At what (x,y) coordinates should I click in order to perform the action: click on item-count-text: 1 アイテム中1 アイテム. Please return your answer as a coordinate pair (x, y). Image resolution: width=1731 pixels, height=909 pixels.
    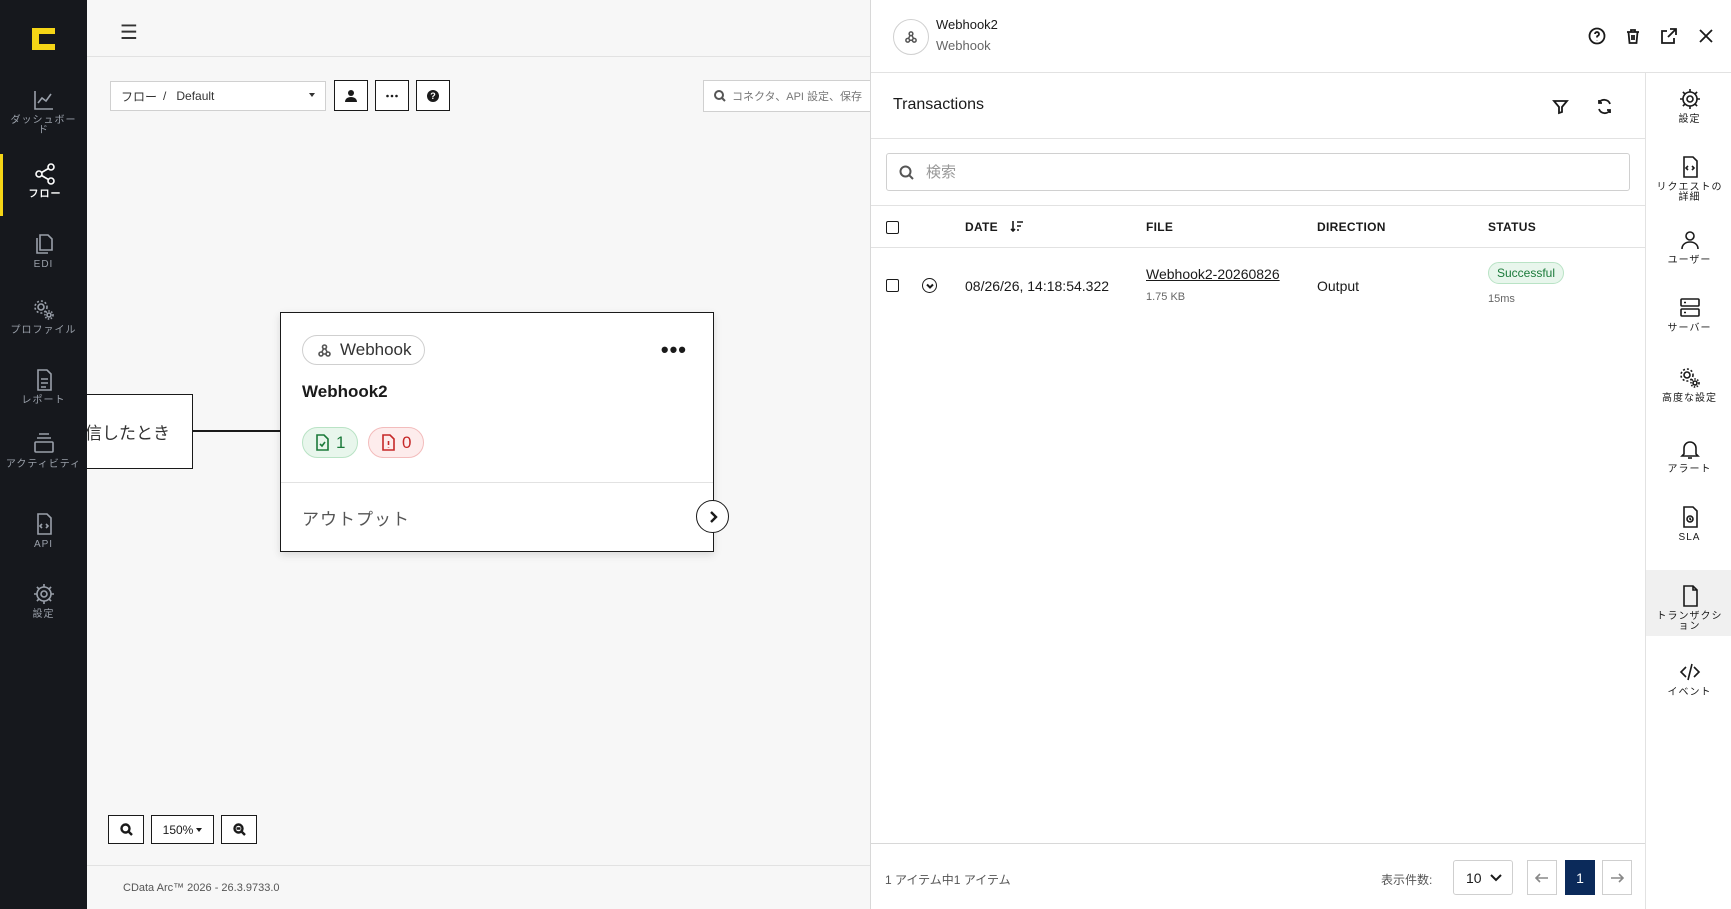
    Looking at the image, I should click on (948, 880).